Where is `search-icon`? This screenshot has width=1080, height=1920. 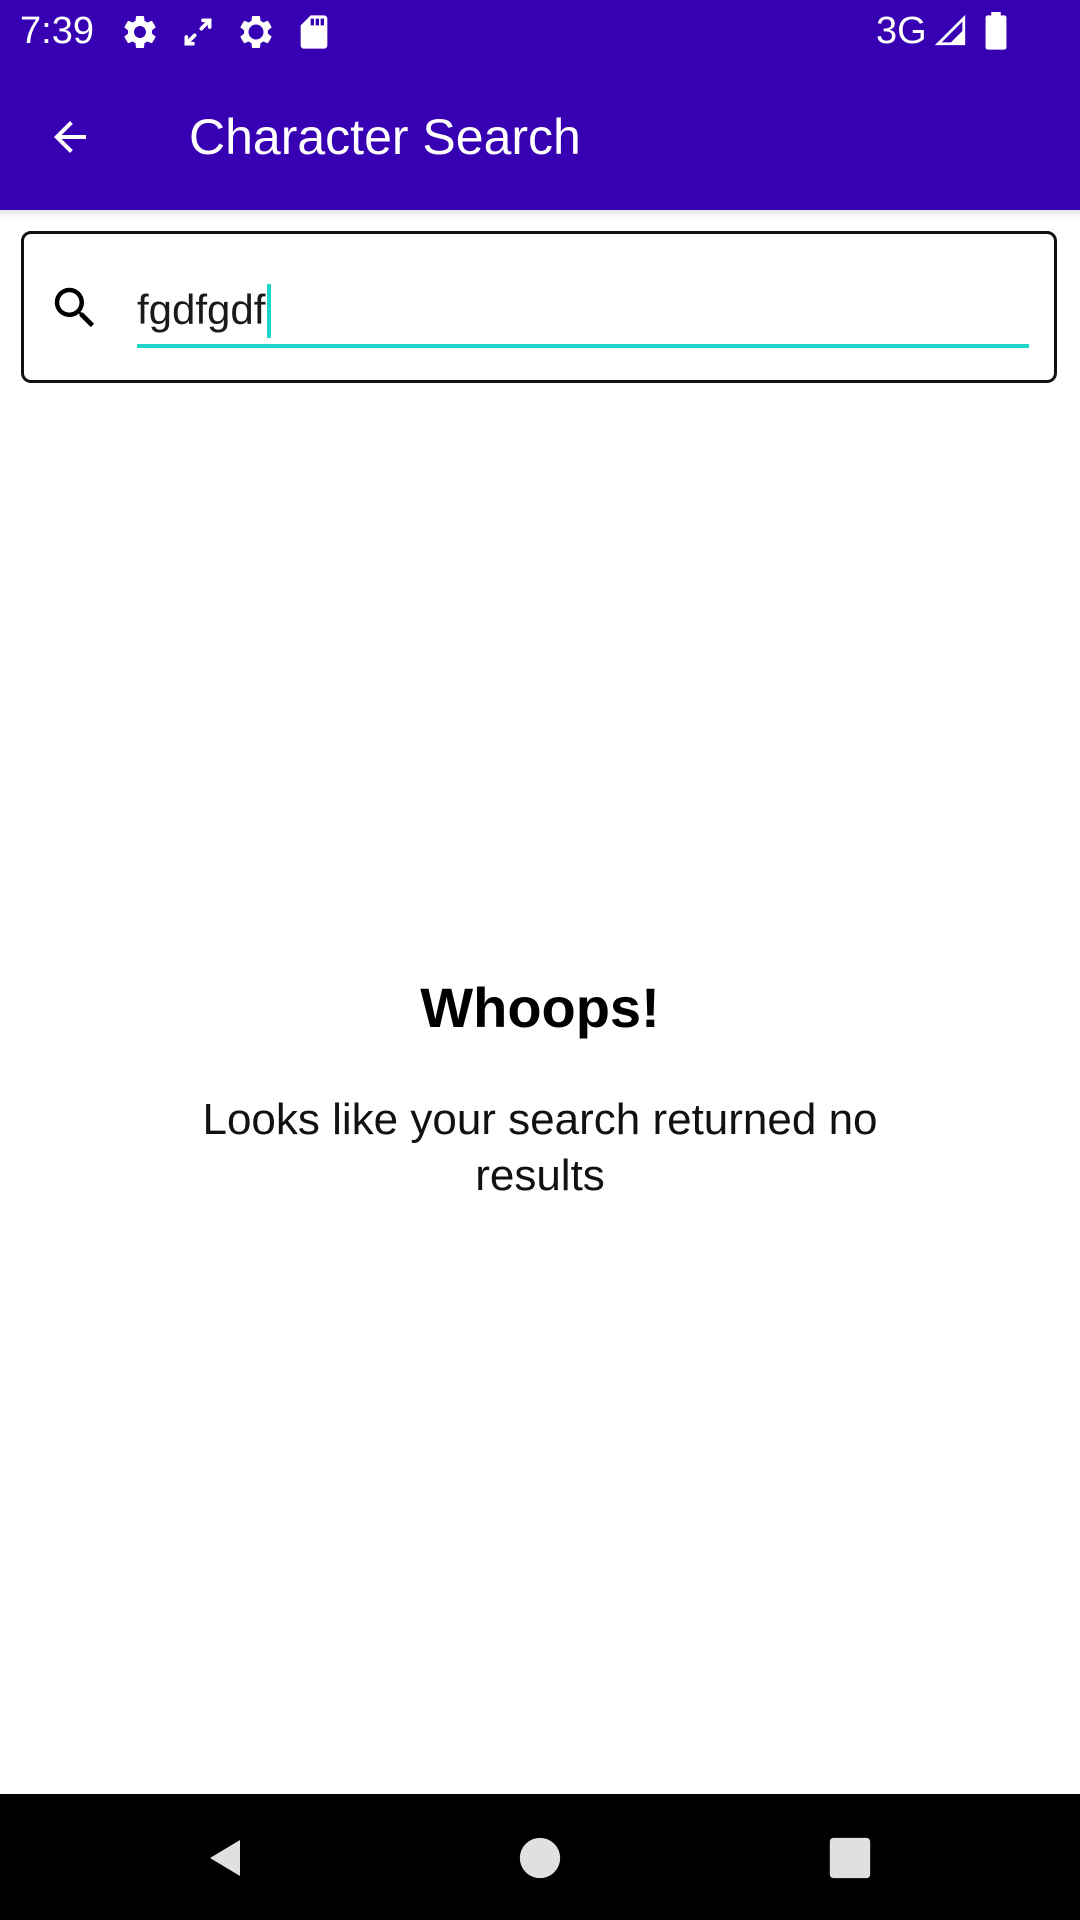
search-icon is located at coordinates (74, 307).